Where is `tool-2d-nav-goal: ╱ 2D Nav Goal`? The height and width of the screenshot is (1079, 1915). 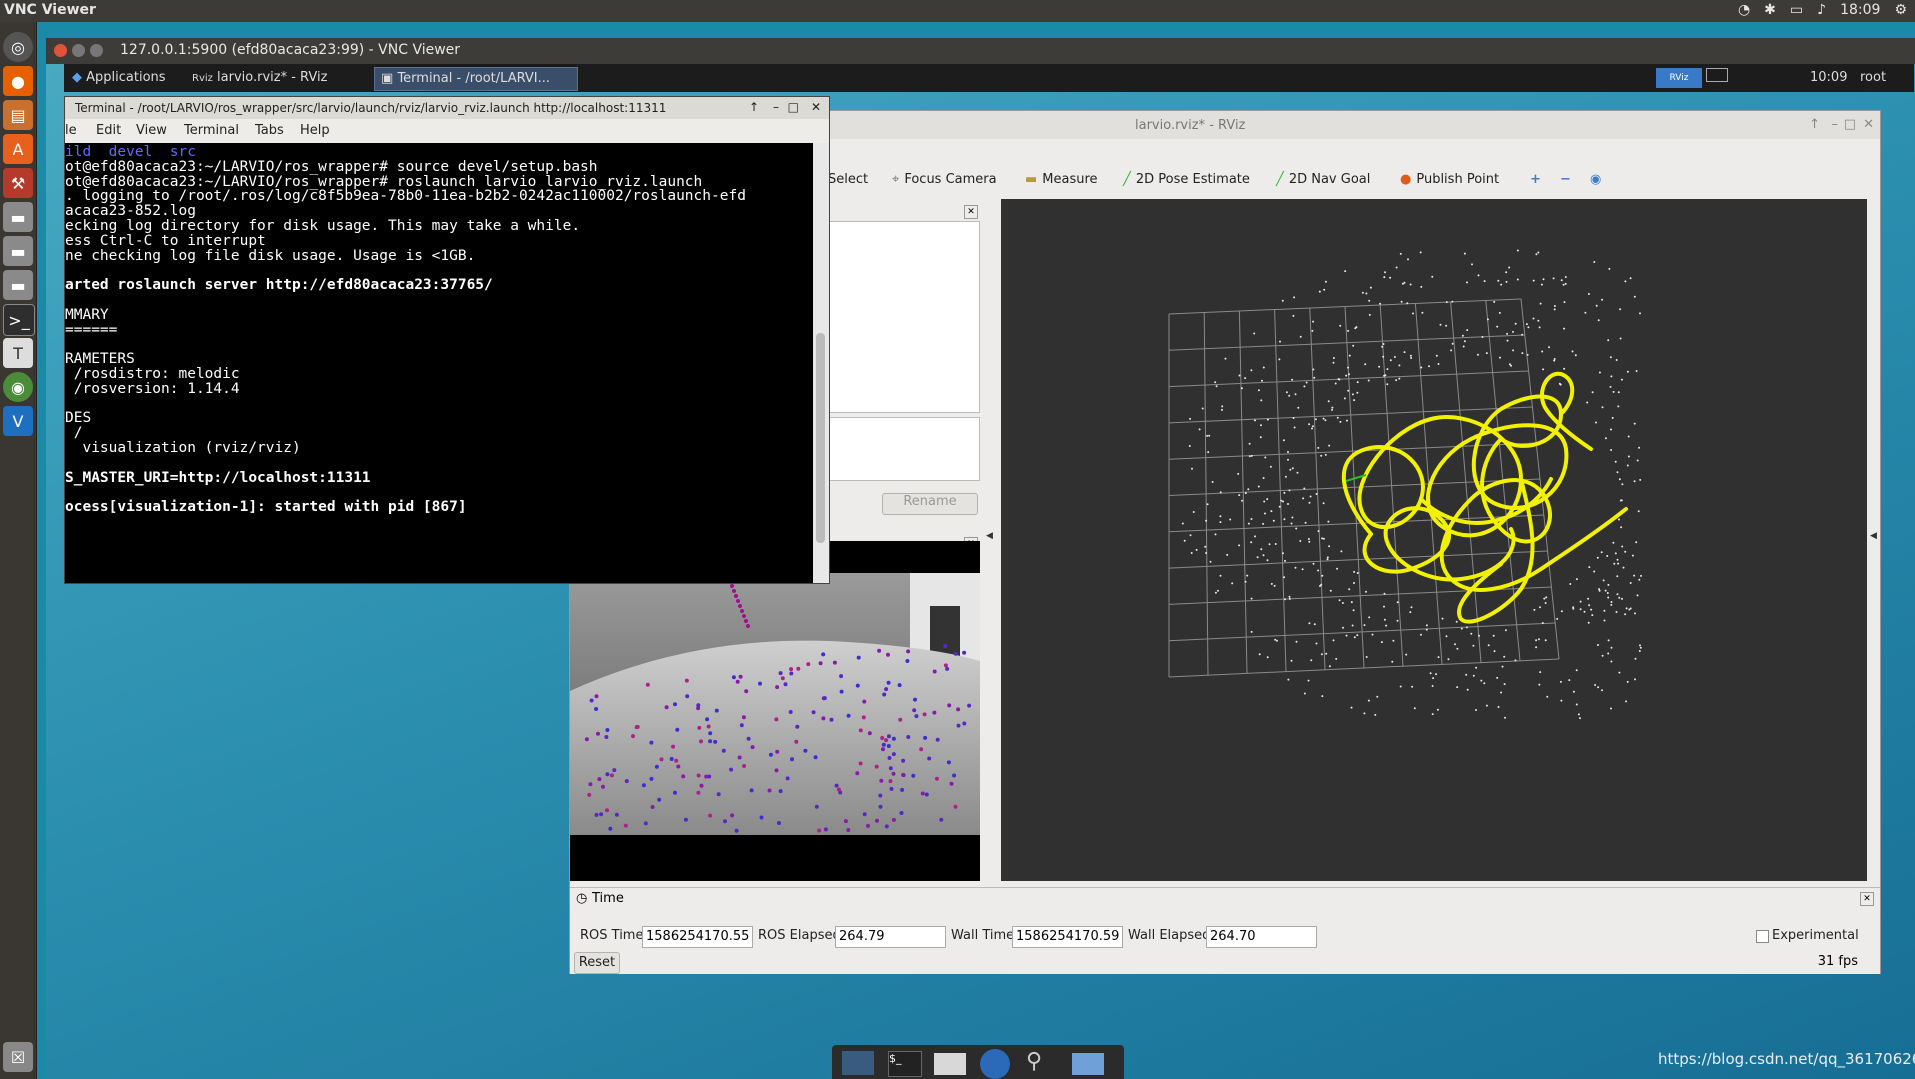
tool-2d-nav-goal: ╱ 2D Nav Goal is located at coordinates (1323, 179).